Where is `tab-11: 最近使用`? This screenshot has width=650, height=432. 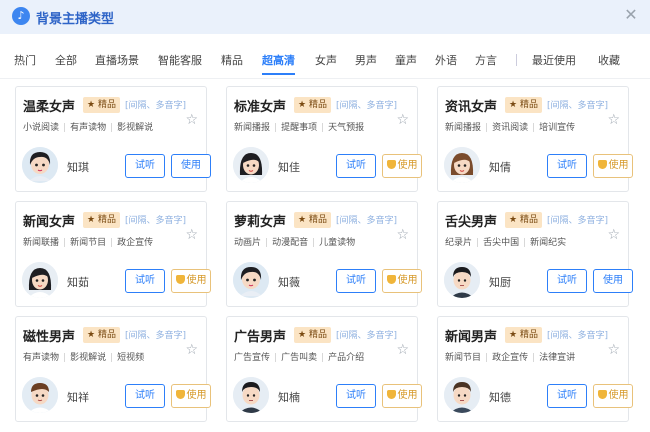 tab-11: 最近使用 is located at coordinates (554, 60).